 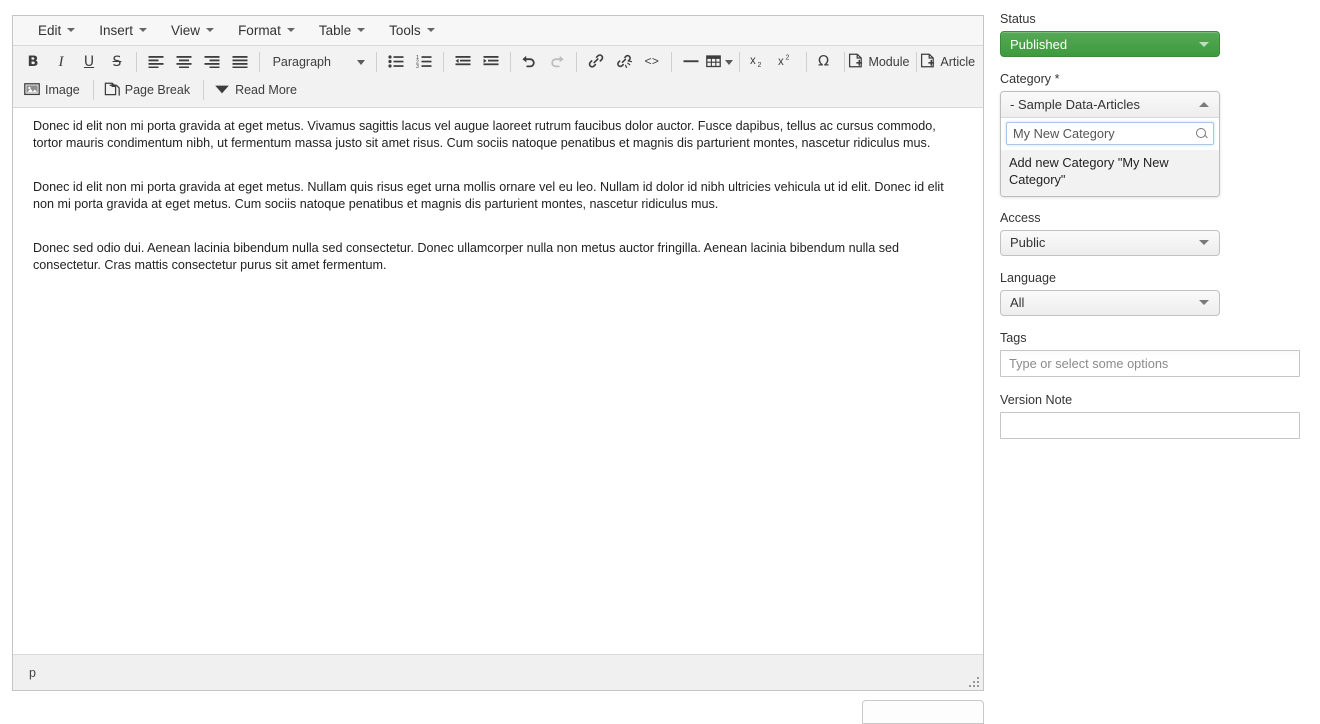 I want to click on toolbar-row-primary: B I U S Paragraph 1 2 3 <> x 2 x 2 Ω Module Article, so click(x=498, y=62).